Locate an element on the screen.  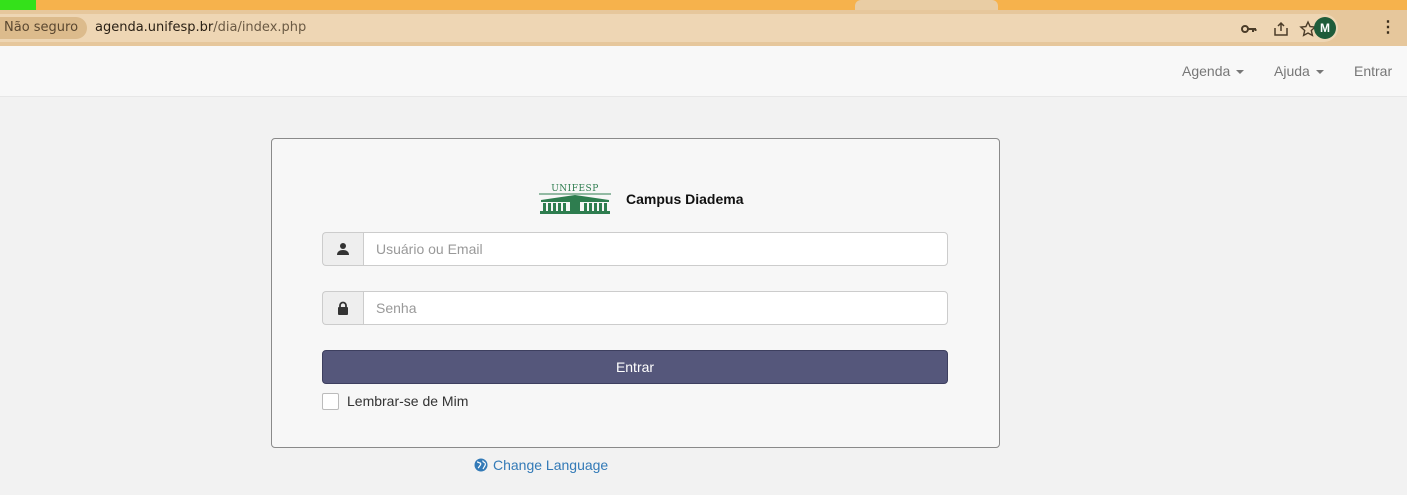
nav-agenda-dropdown: Agenda is located at coordinates (1213, 71).